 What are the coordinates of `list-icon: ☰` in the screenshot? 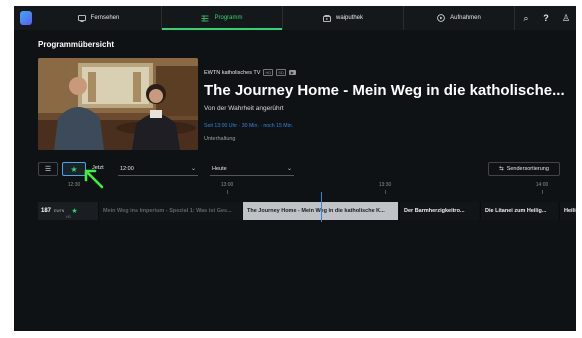 It's located at (48, 169).